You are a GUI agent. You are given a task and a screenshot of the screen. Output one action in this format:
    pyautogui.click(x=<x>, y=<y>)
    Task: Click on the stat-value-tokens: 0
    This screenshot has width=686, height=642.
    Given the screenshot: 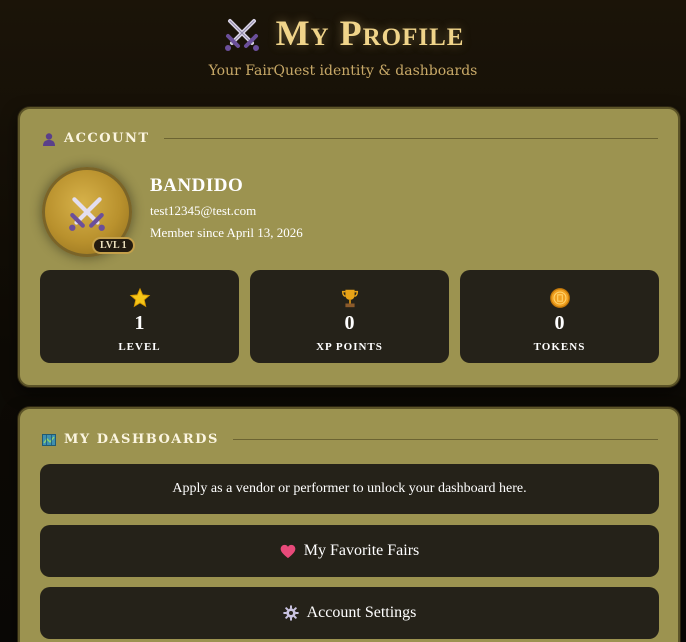 What is the action you would take?
    pyautogui.click(x=559, y=323)
    